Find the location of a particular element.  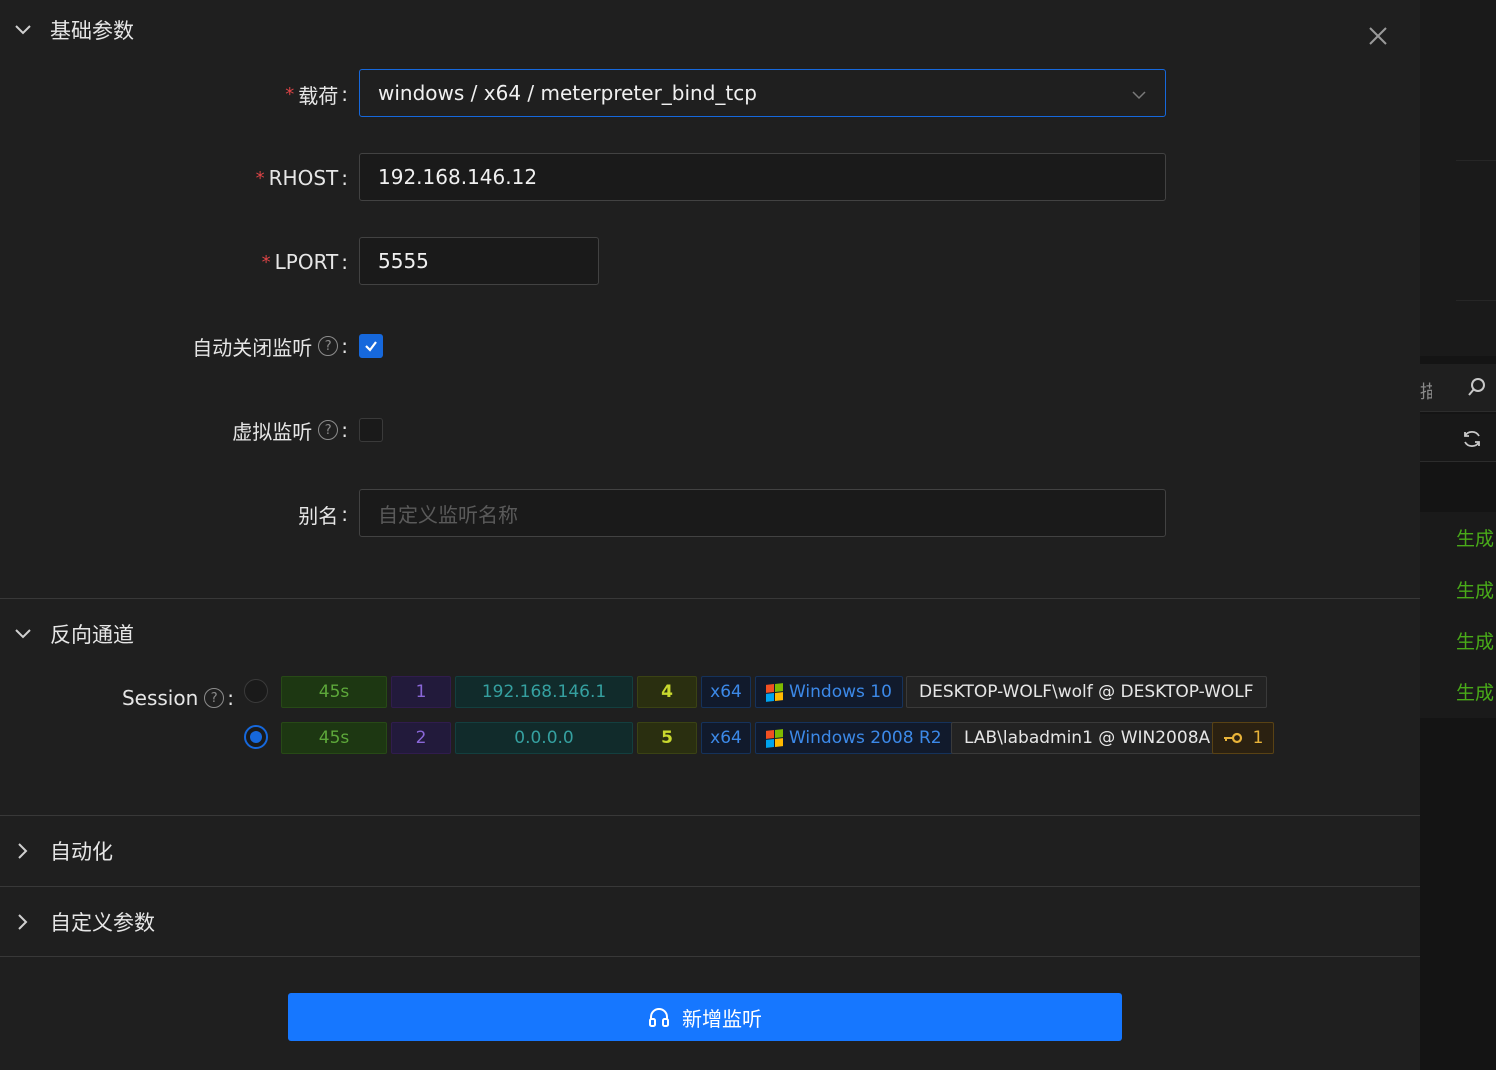

section-title: 自定义参数 is located at coordinates (102, 923).